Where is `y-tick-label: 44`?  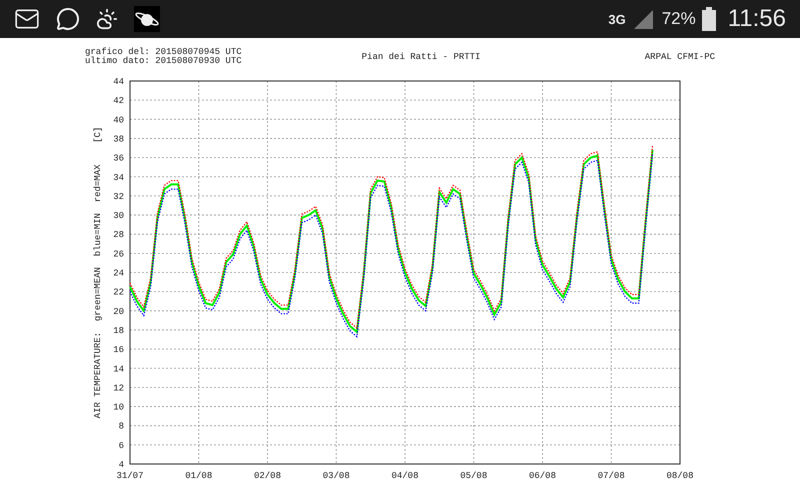 y-tick-label: 44 is located at coordinates (118, 82).